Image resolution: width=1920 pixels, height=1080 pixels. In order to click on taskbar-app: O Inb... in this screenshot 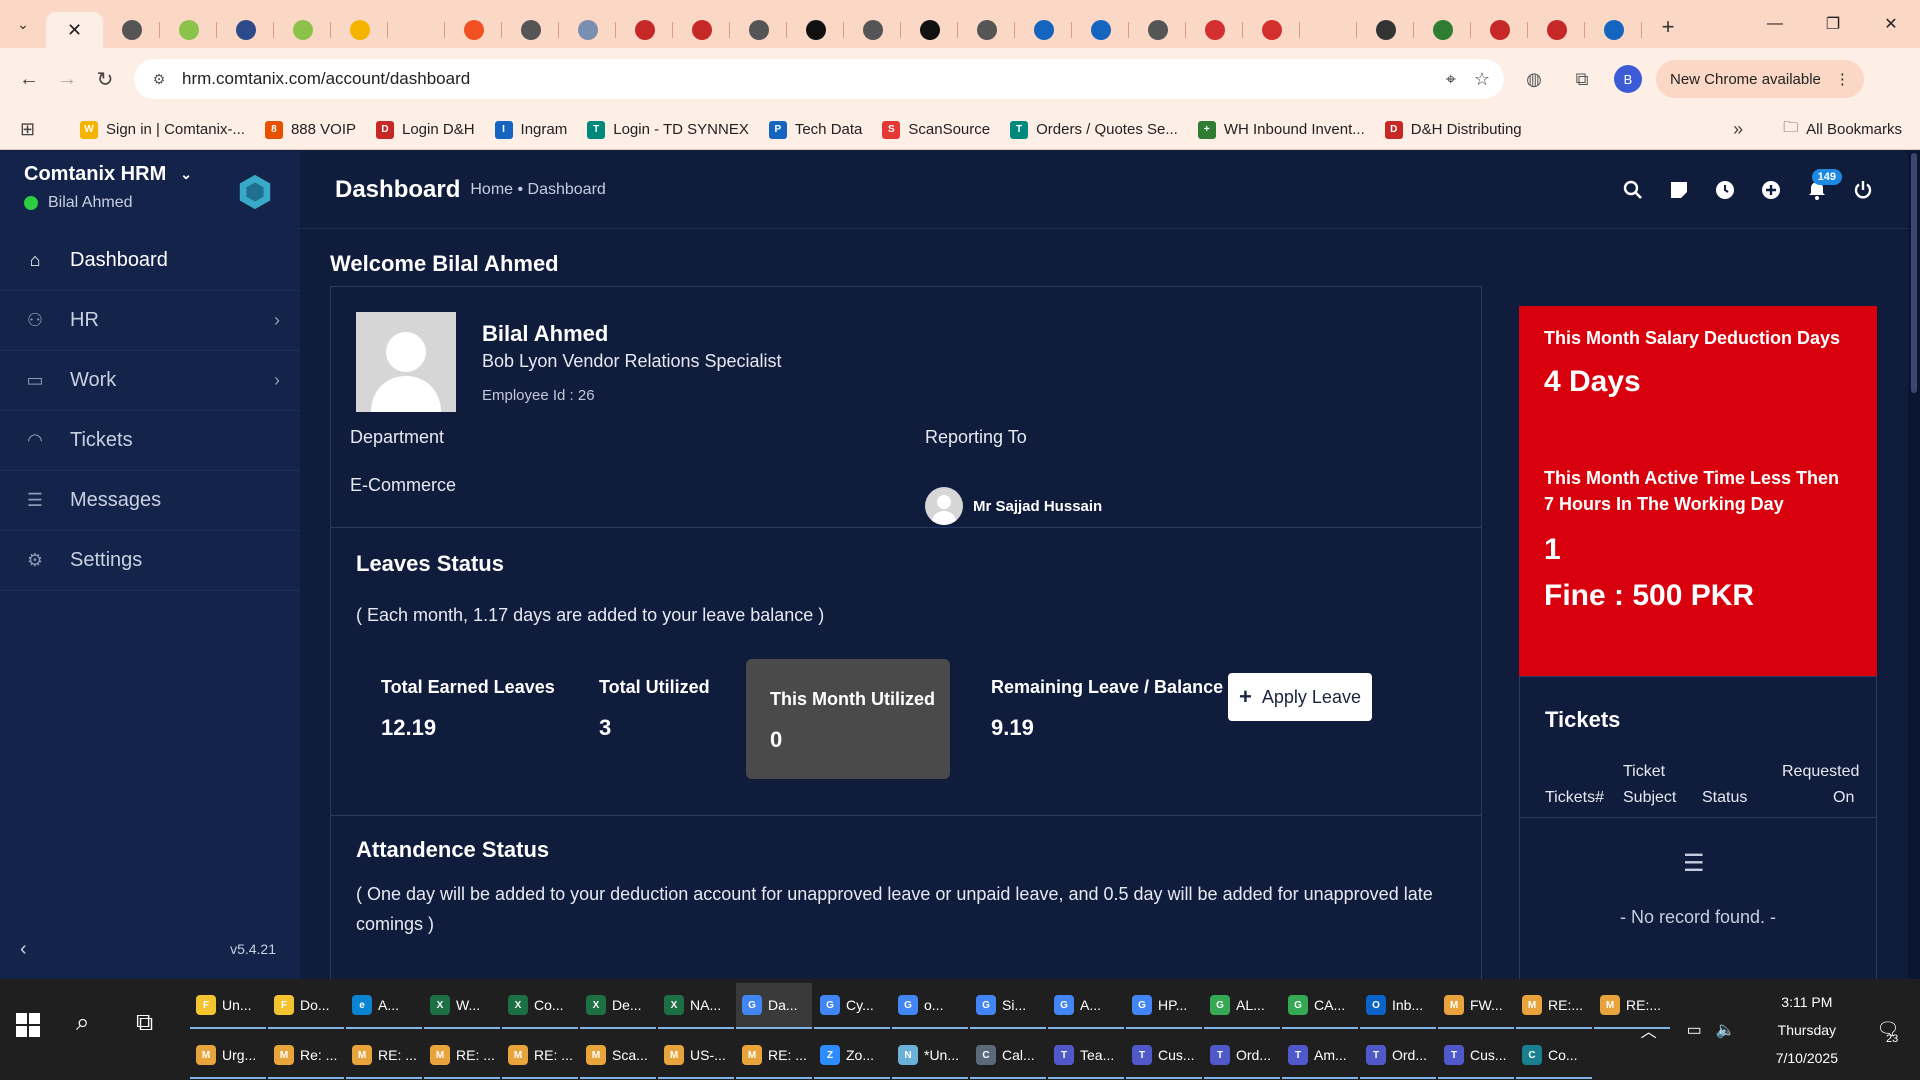, I will do `click(1398, 1006)`.